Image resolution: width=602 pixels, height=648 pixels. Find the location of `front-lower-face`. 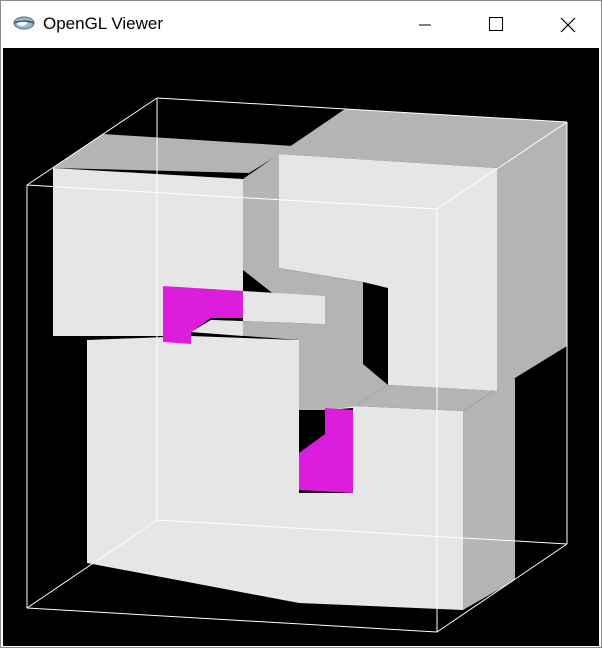

front-lower-face is located at coordinates (193, 469).